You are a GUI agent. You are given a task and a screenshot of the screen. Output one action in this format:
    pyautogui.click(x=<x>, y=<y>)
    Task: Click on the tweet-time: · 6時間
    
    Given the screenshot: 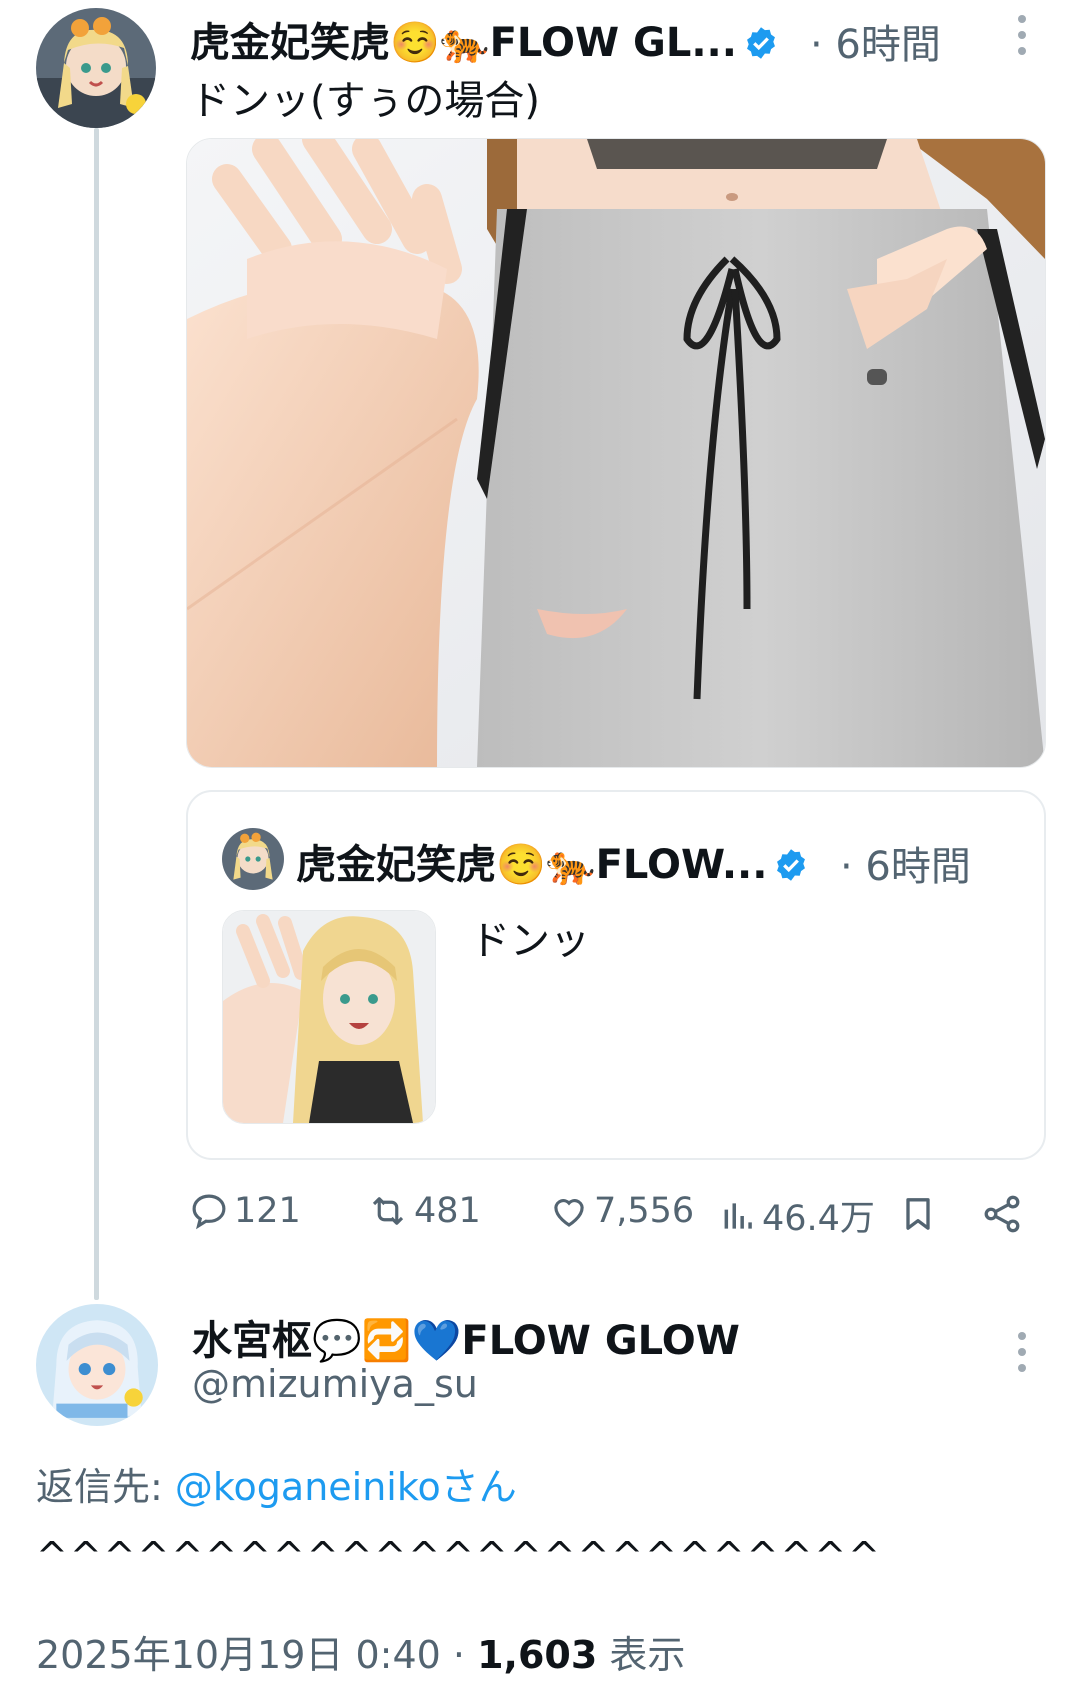 What is the action you would take?
    pyautogui.click(x=875, y=41)
    